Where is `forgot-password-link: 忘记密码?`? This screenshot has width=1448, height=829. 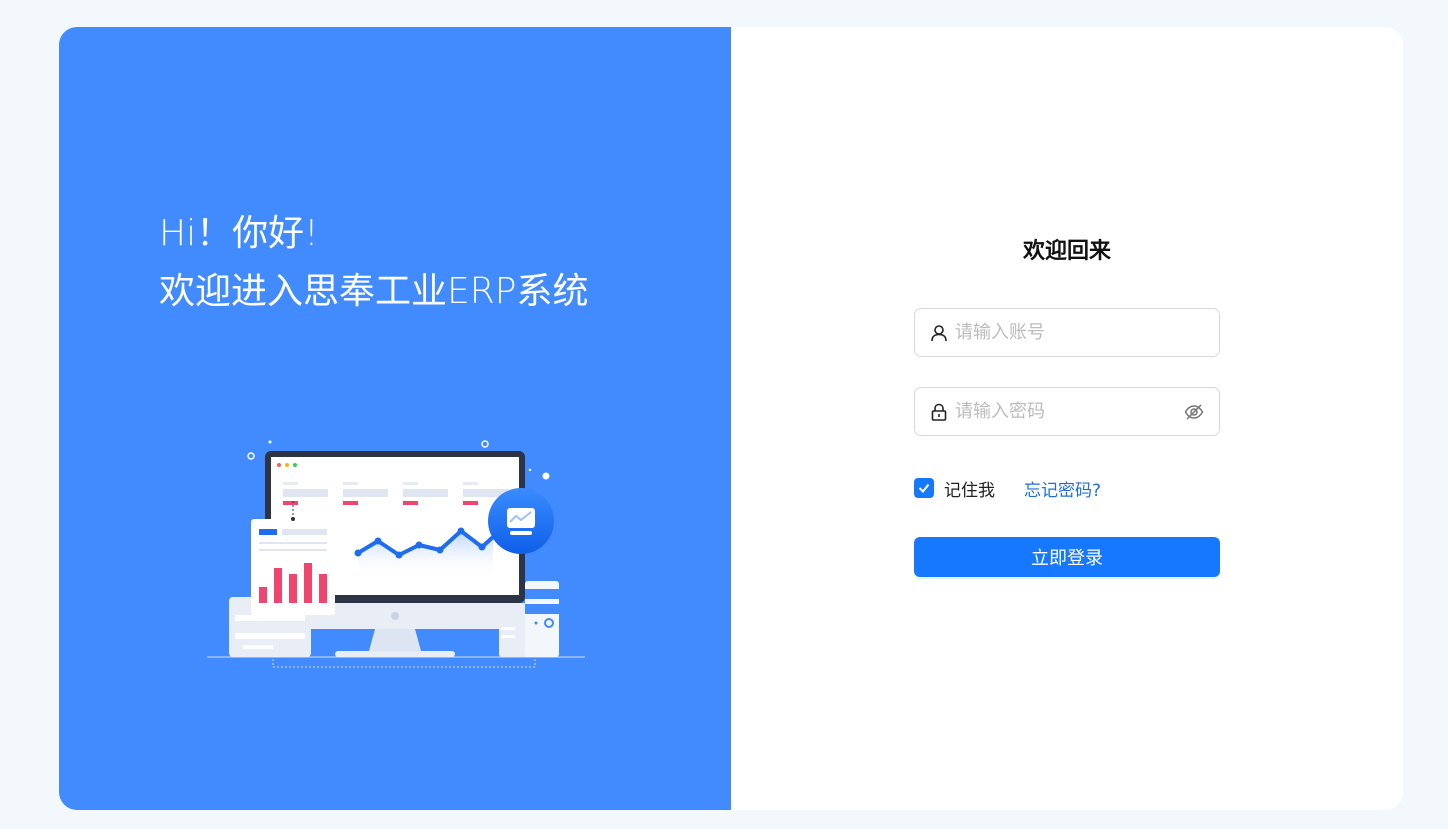 forgot-password-link: 忘记密码? is located at coordinates (1062, 488).